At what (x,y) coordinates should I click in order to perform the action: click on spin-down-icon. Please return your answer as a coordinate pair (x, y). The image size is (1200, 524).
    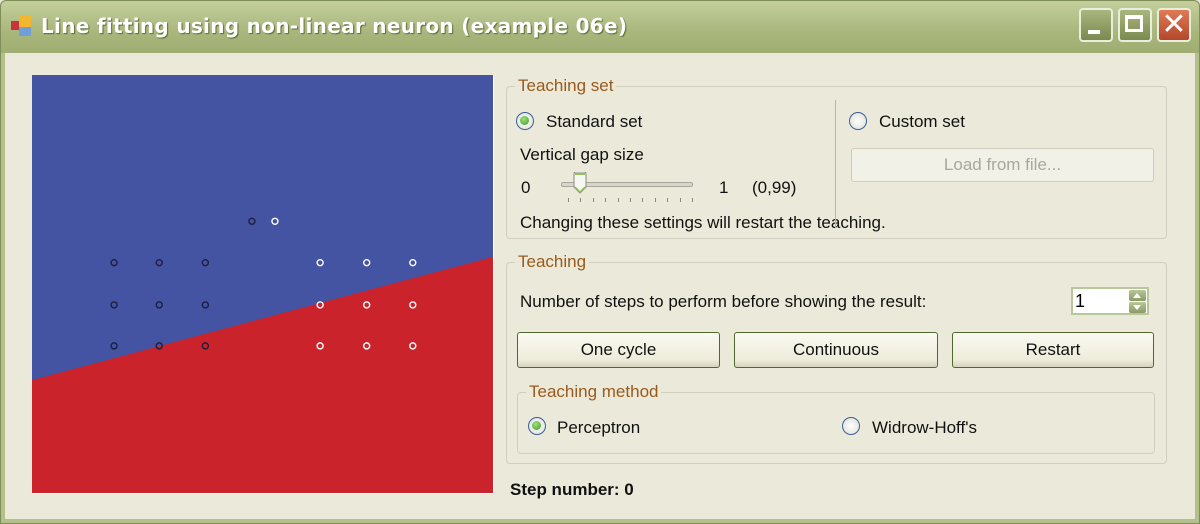
    Looking at the image, I should click on (1137, 307).